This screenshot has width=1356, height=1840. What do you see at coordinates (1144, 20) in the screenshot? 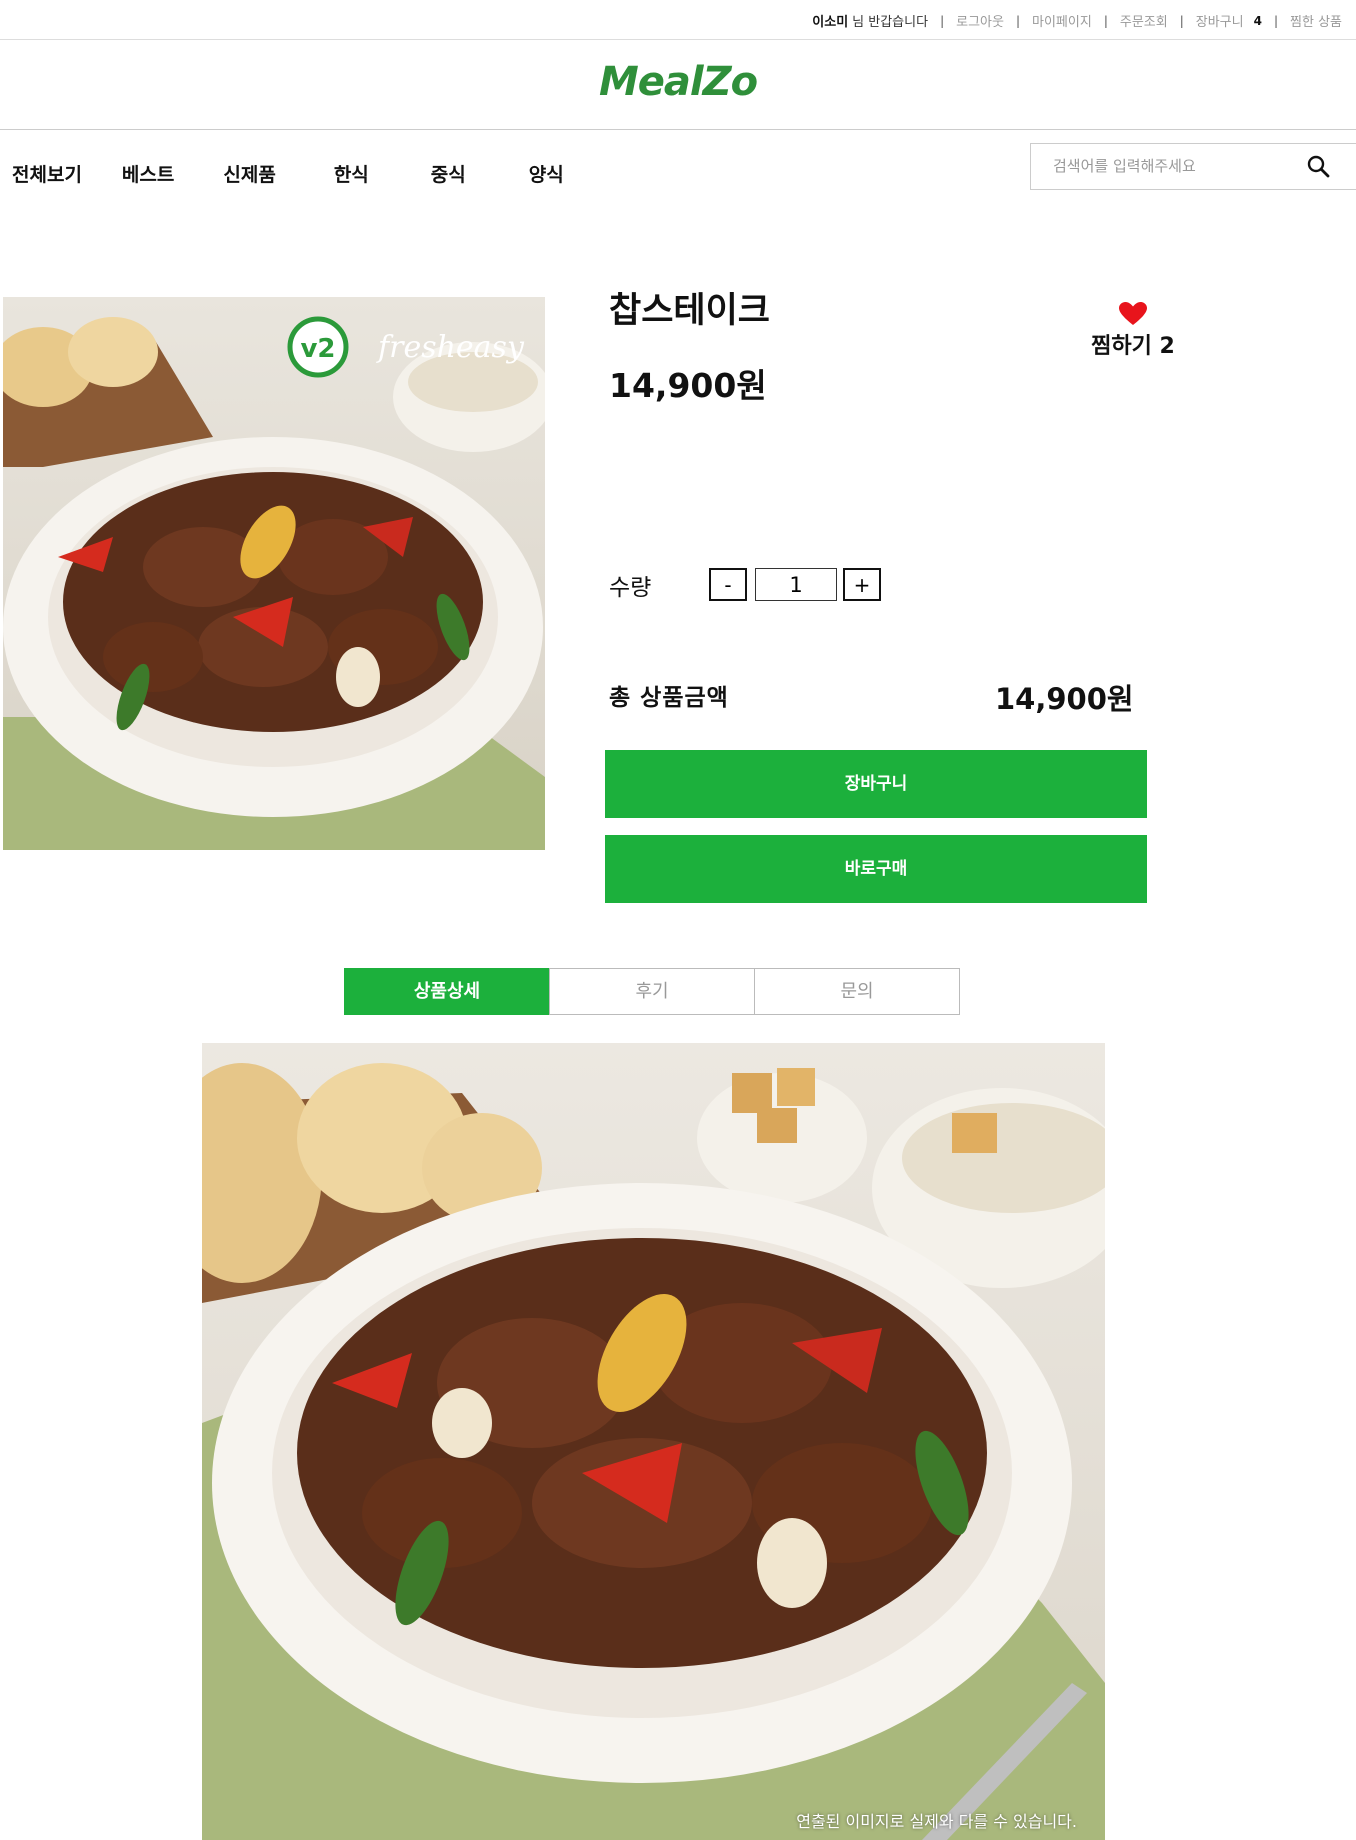
I see `orders-link: 주문조회` at bounding box center [1144, 20].